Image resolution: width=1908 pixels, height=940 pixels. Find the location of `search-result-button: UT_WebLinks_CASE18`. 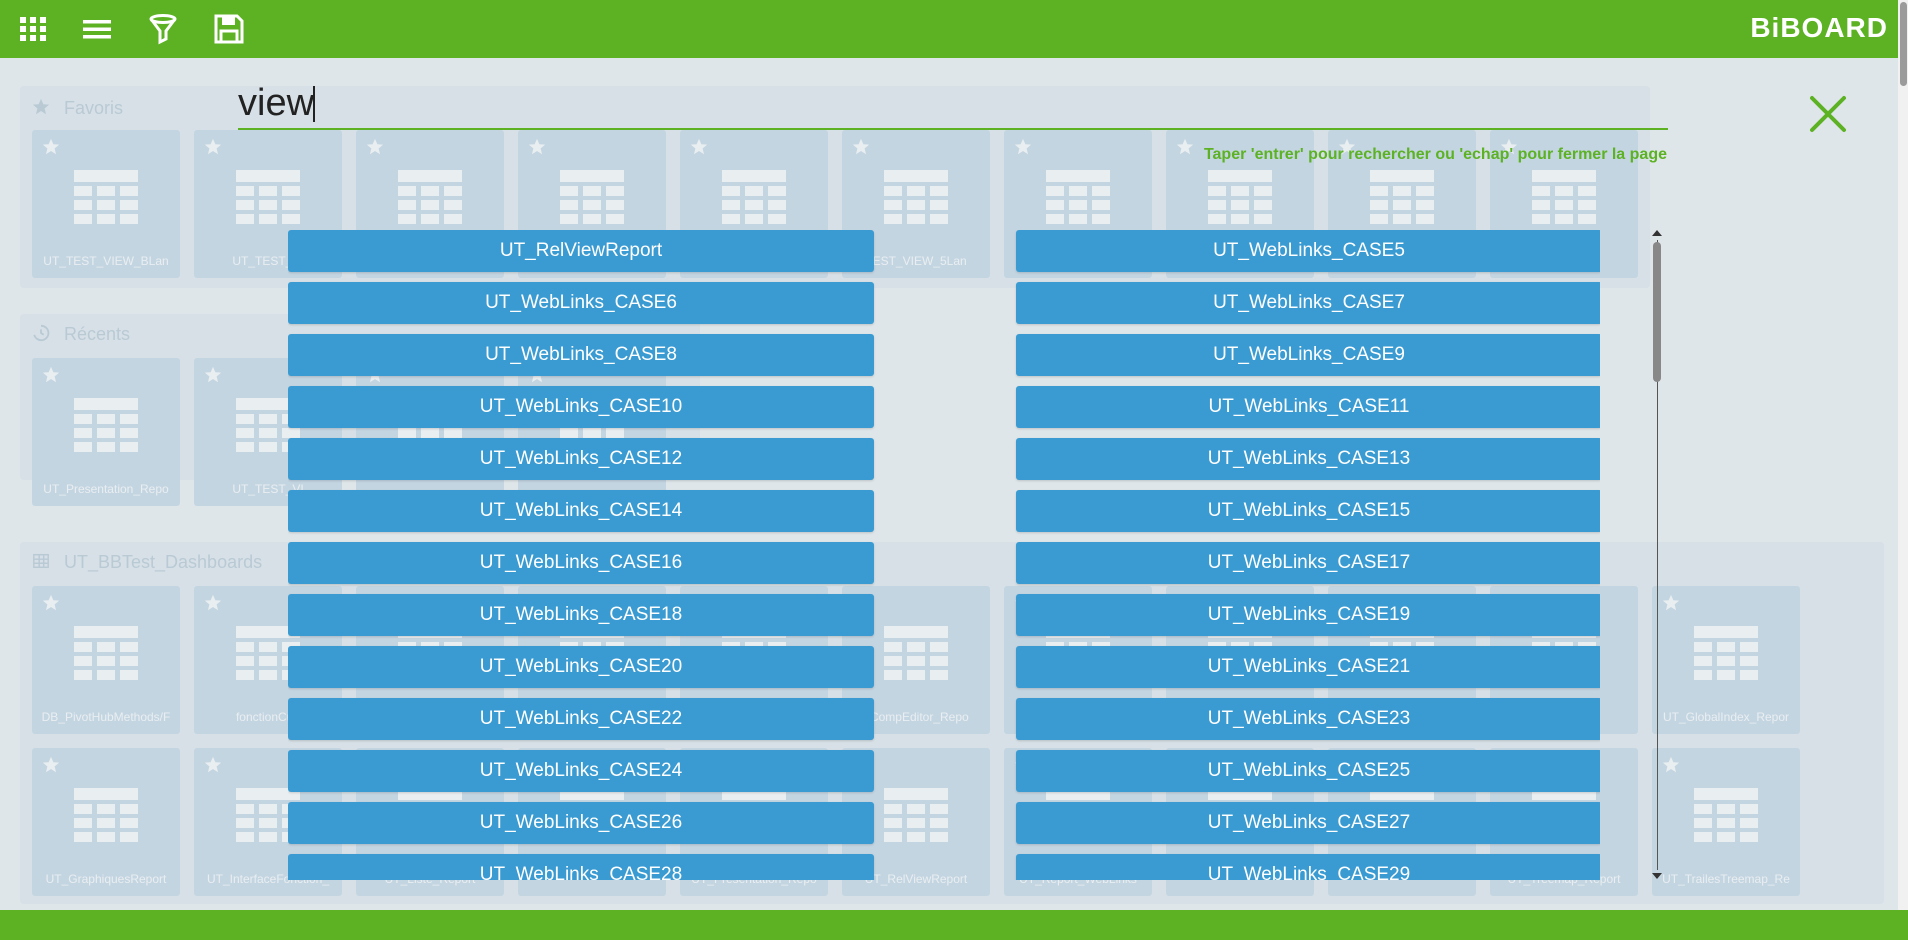

search-result-button: UT_WebLinks_CASE18 is located at coordinates (581, 615).